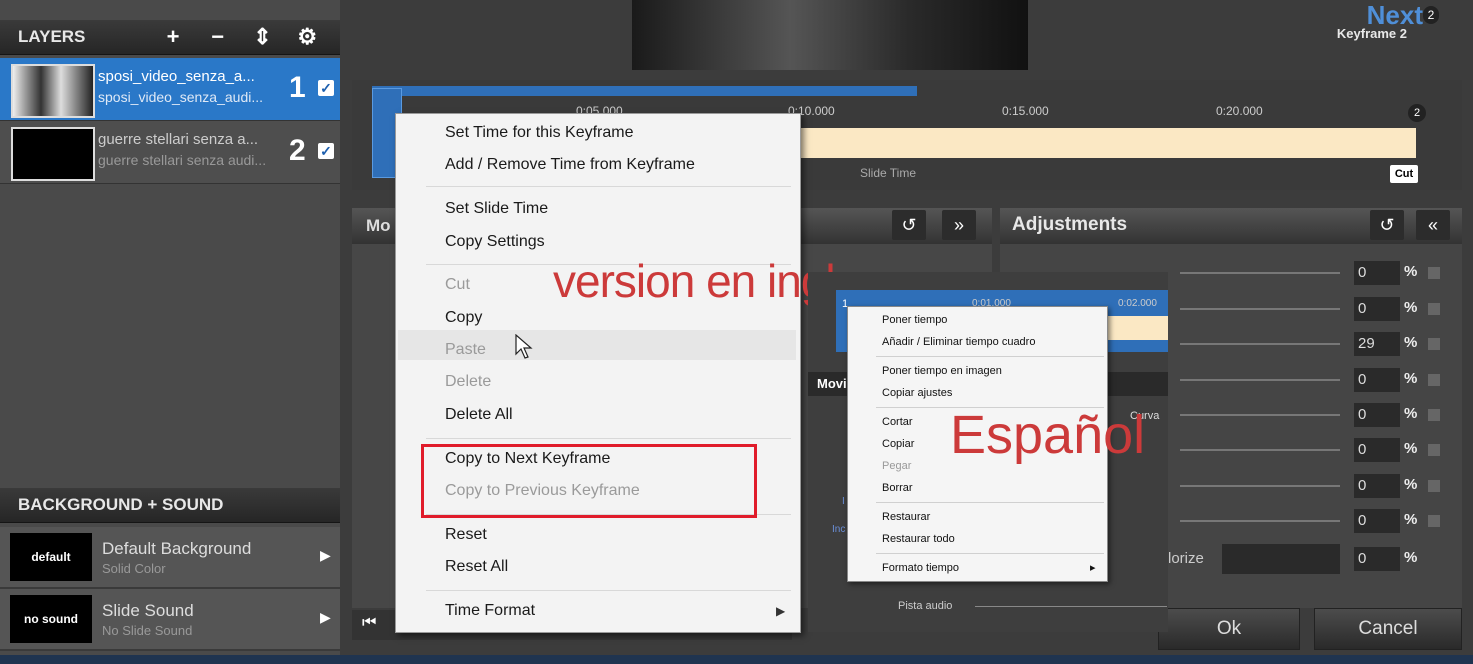 The image size is (1473, 664). I want to click on keyframe-label: Keyframe 2, so click(1371, 33).